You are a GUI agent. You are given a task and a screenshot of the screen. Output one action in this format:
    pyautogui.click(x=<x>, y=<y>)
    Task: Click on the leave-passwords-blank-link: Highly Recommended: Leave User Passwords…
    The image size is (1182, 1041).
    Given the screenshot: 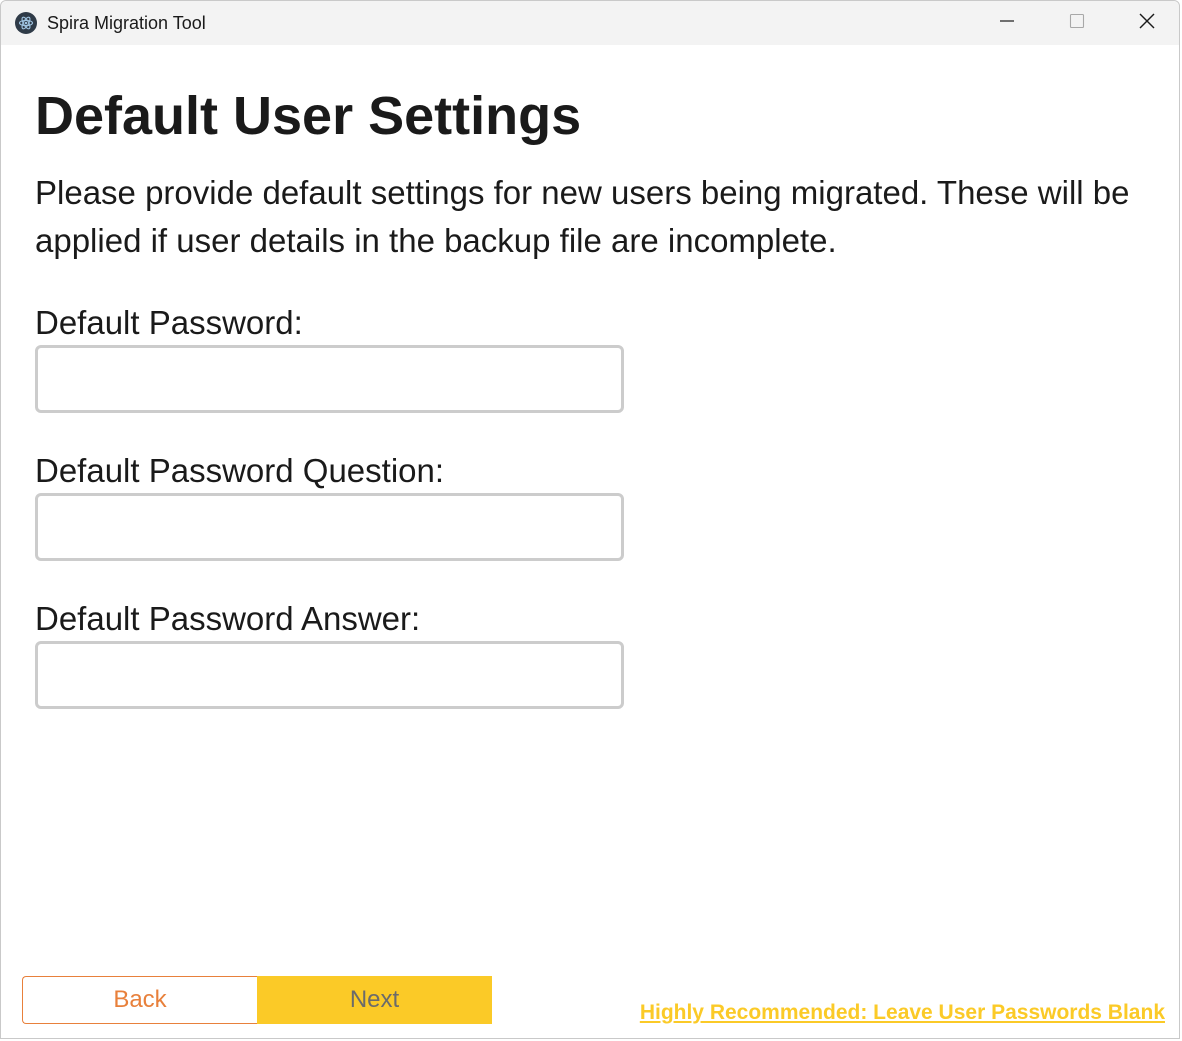 What is the action you would take?
    pyautogui.click(x=902, y=1013)
    